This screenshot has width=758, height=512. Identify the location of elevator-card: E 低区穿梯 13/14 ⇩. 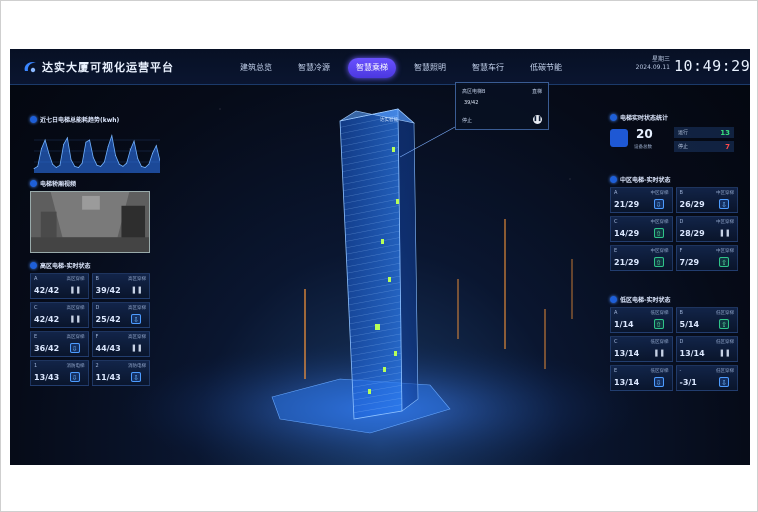
(641, 378).